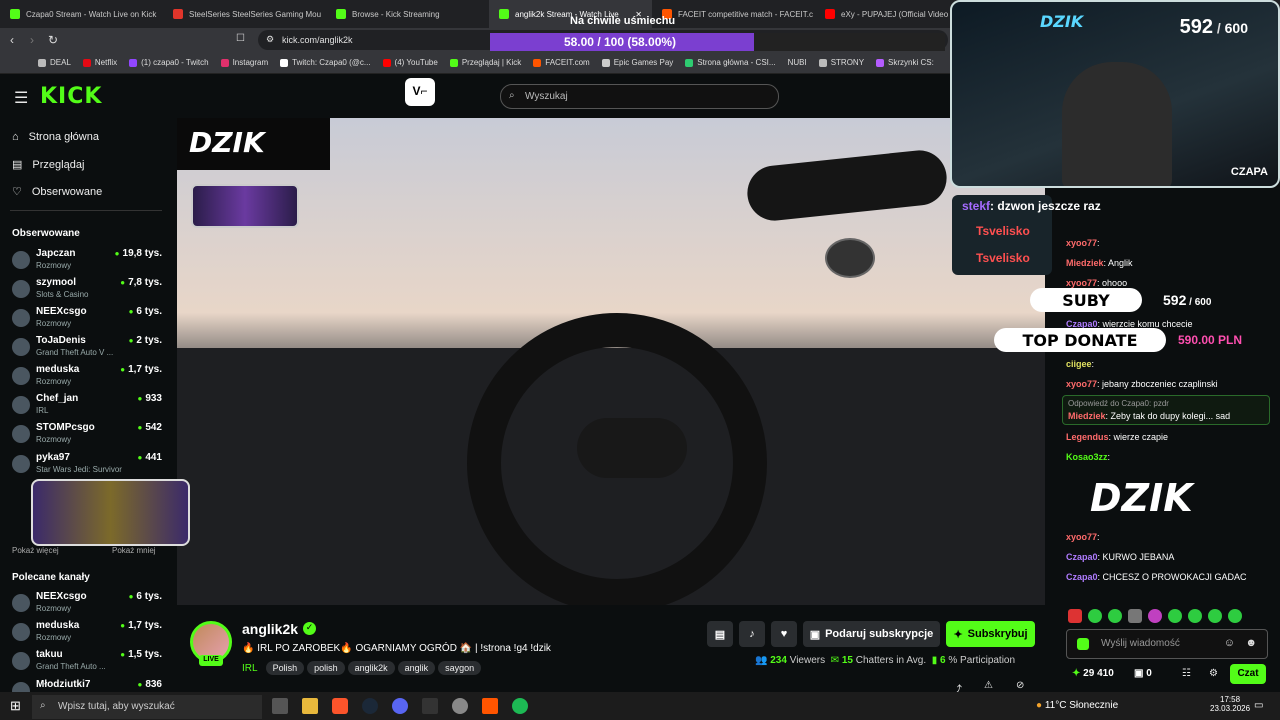  Describe the element at coordinates (178, 14) in the screenshot. I see `steelseries-icon` at that location.